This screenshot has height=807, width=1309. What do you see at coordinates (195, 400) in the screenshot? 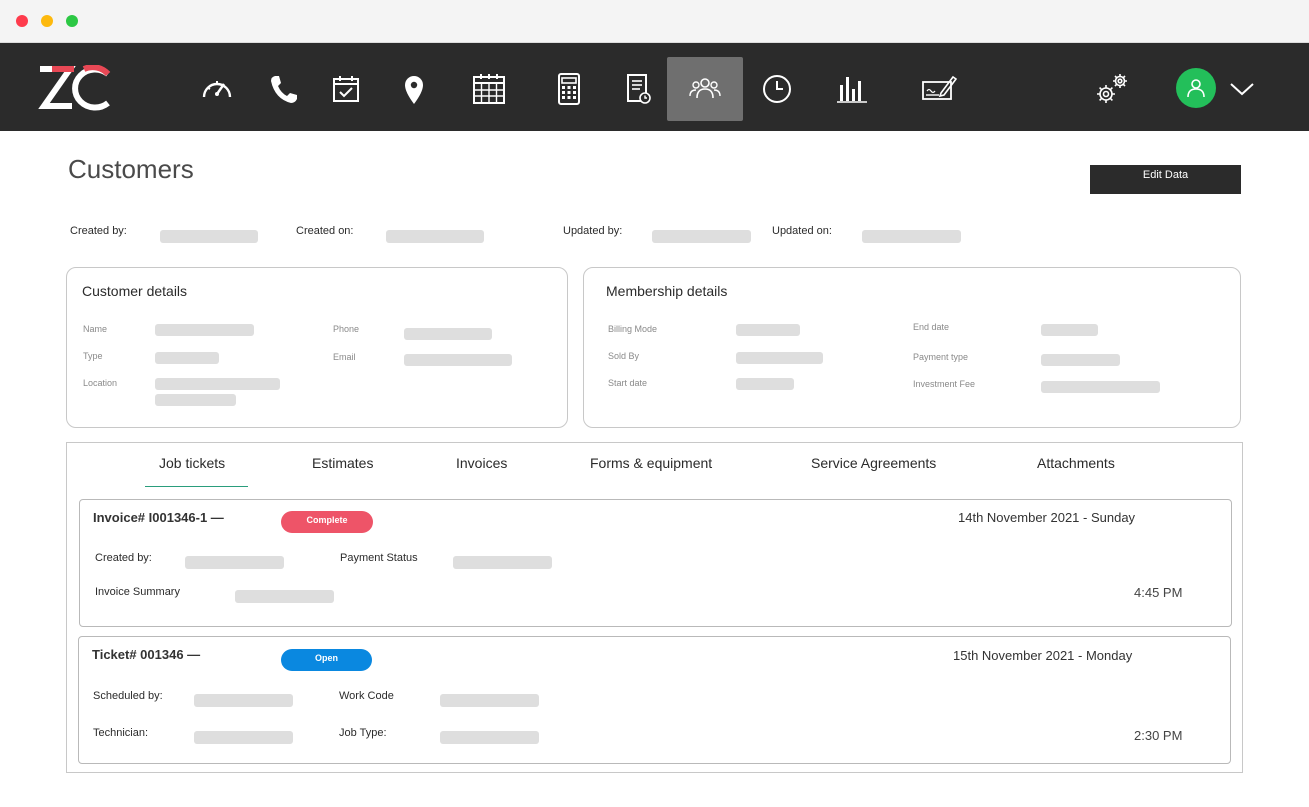
I see `location-value-line2` at bounding box center [195, 400].